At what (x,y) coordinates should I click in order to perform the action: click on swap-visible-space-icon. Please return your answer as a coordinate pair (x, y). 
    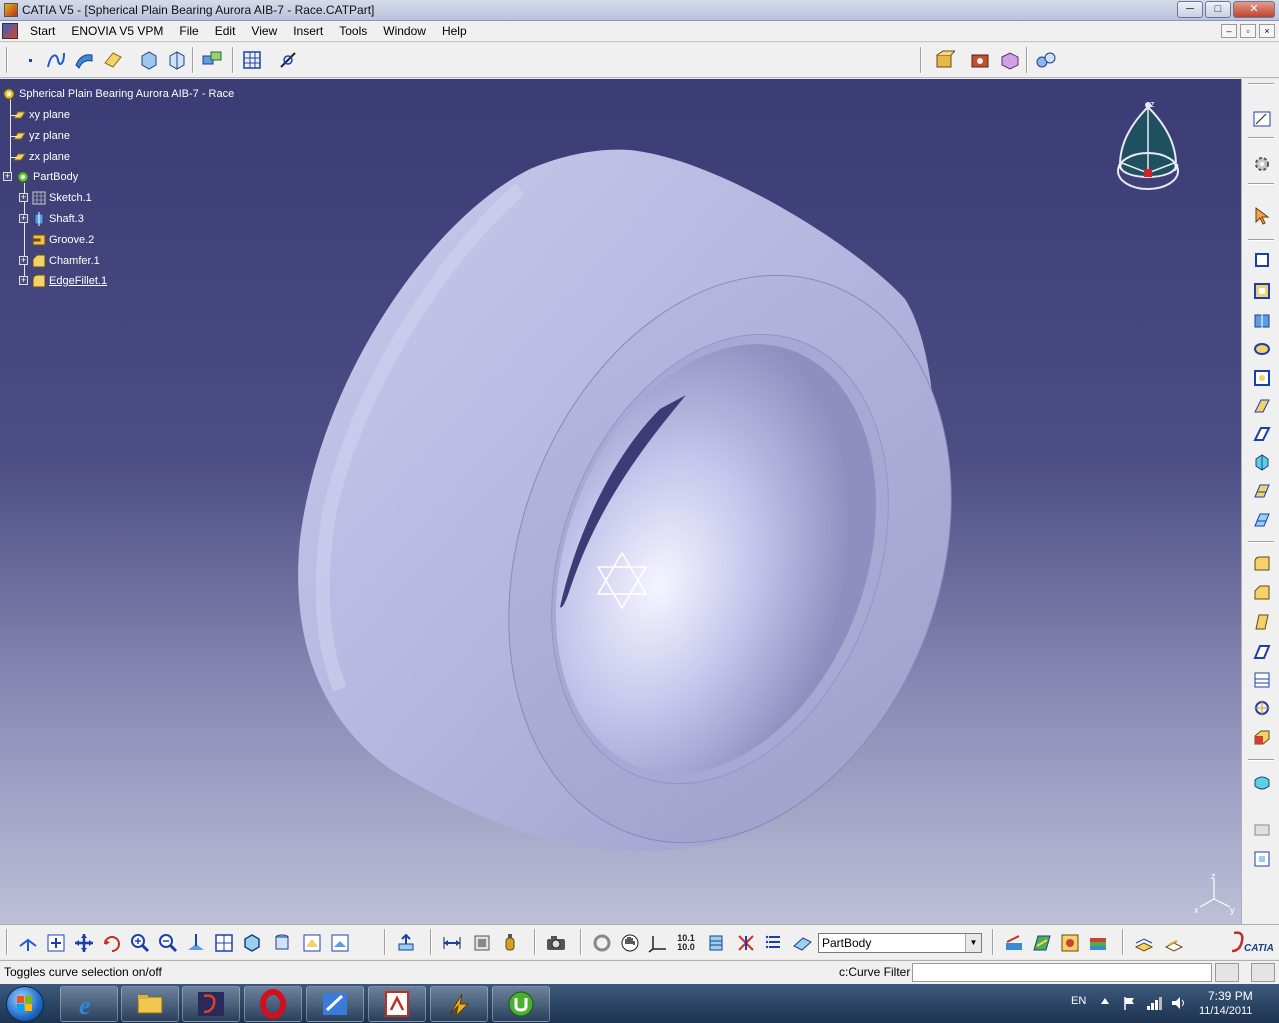
    Looking at the image, I should click on (340, 943).